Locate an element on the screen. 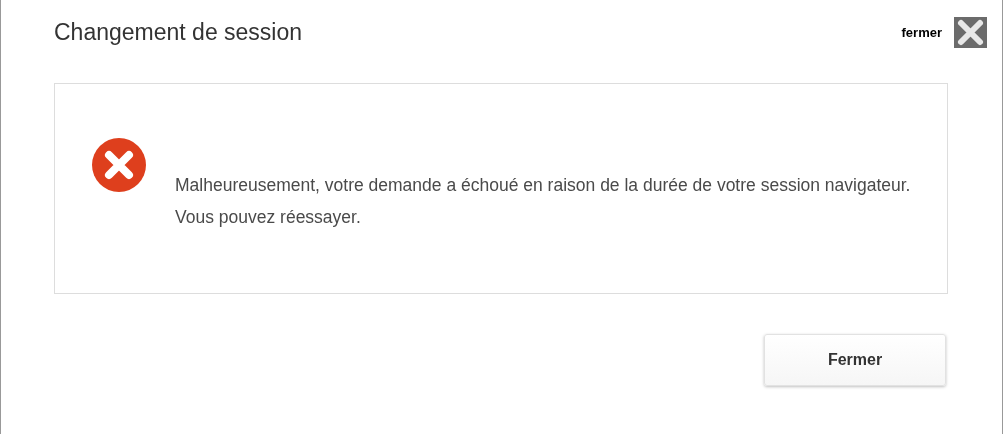  error-icon is located at coordinates (119, 165).